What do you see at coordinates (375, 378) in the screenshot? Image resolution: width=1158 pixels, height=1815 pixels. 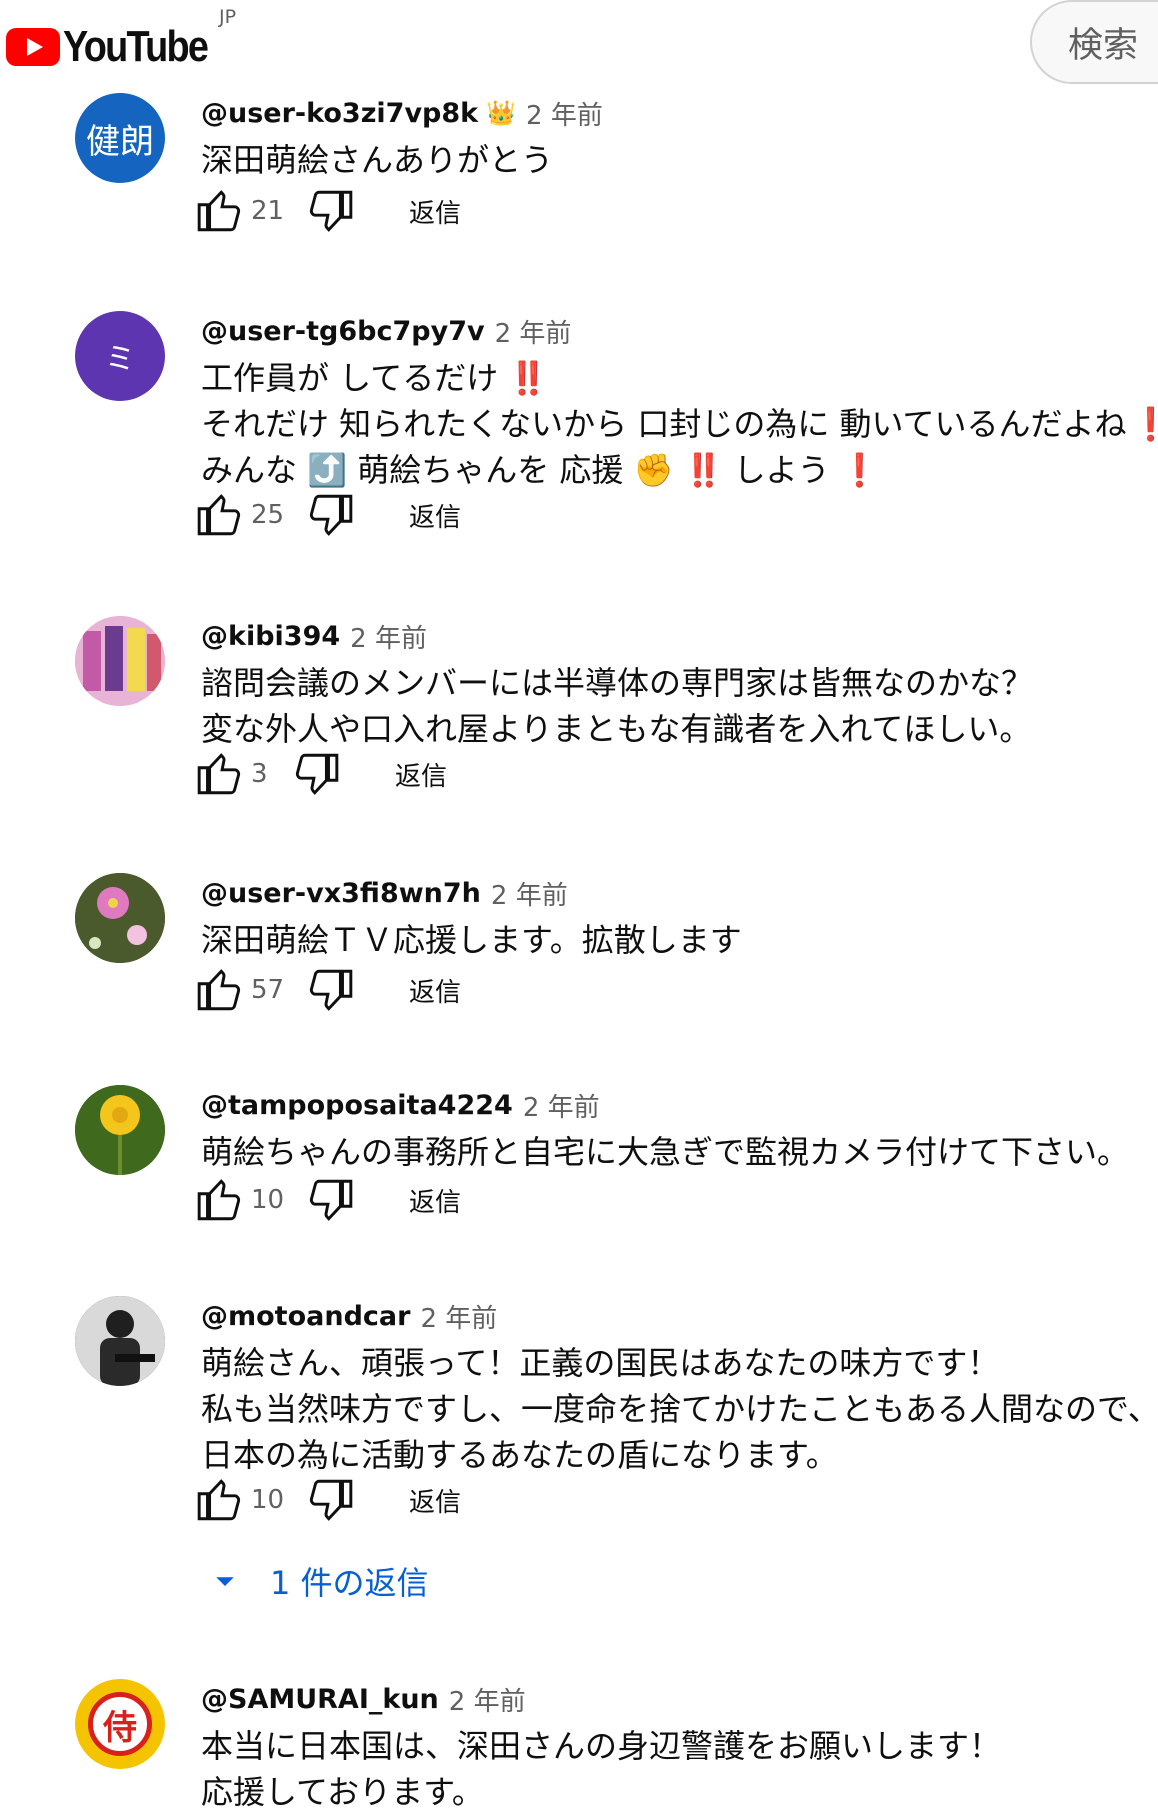 I see `comment-line: 工作員が してるだけ ‼️` at bounding box center [375, 378].